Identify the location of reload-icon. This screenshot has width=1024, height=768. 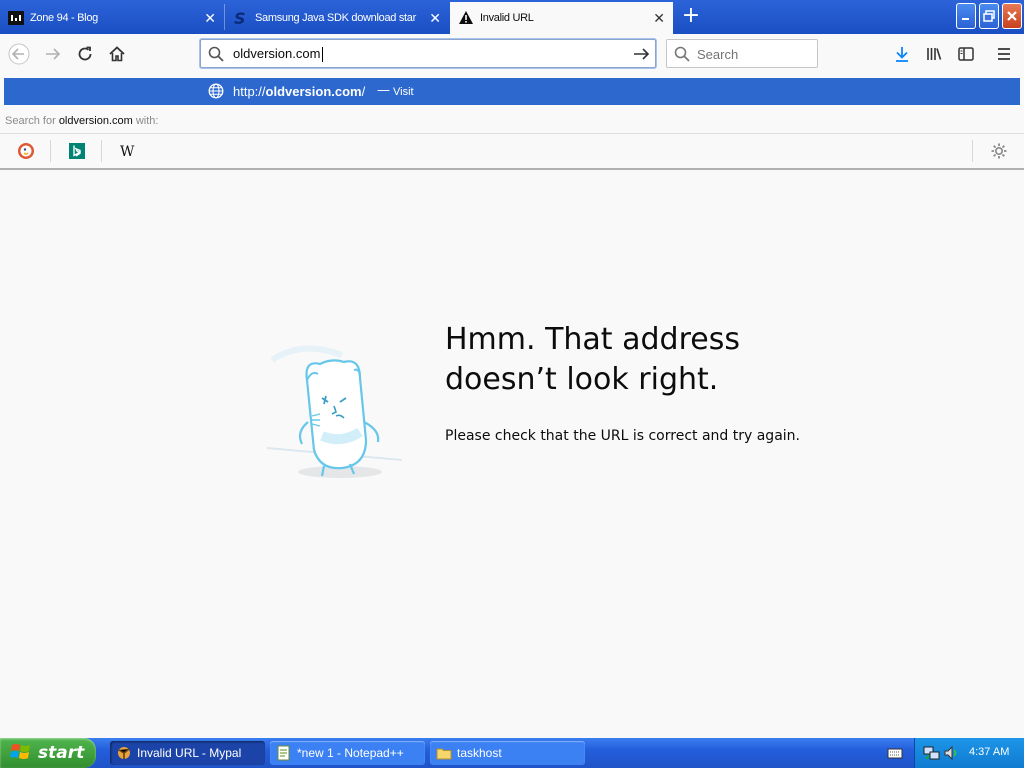
(85, 54).